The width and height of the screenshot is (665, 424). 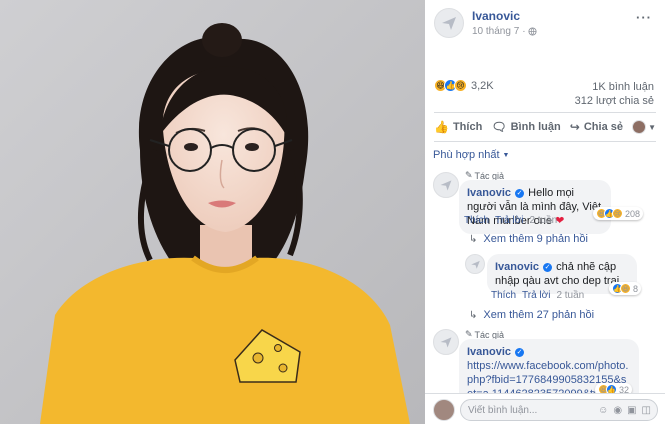 What do you see at coordinates (496, 16) in the screenshot?
I see `post-author: Ivanovic` at bounding box center [496, 16].